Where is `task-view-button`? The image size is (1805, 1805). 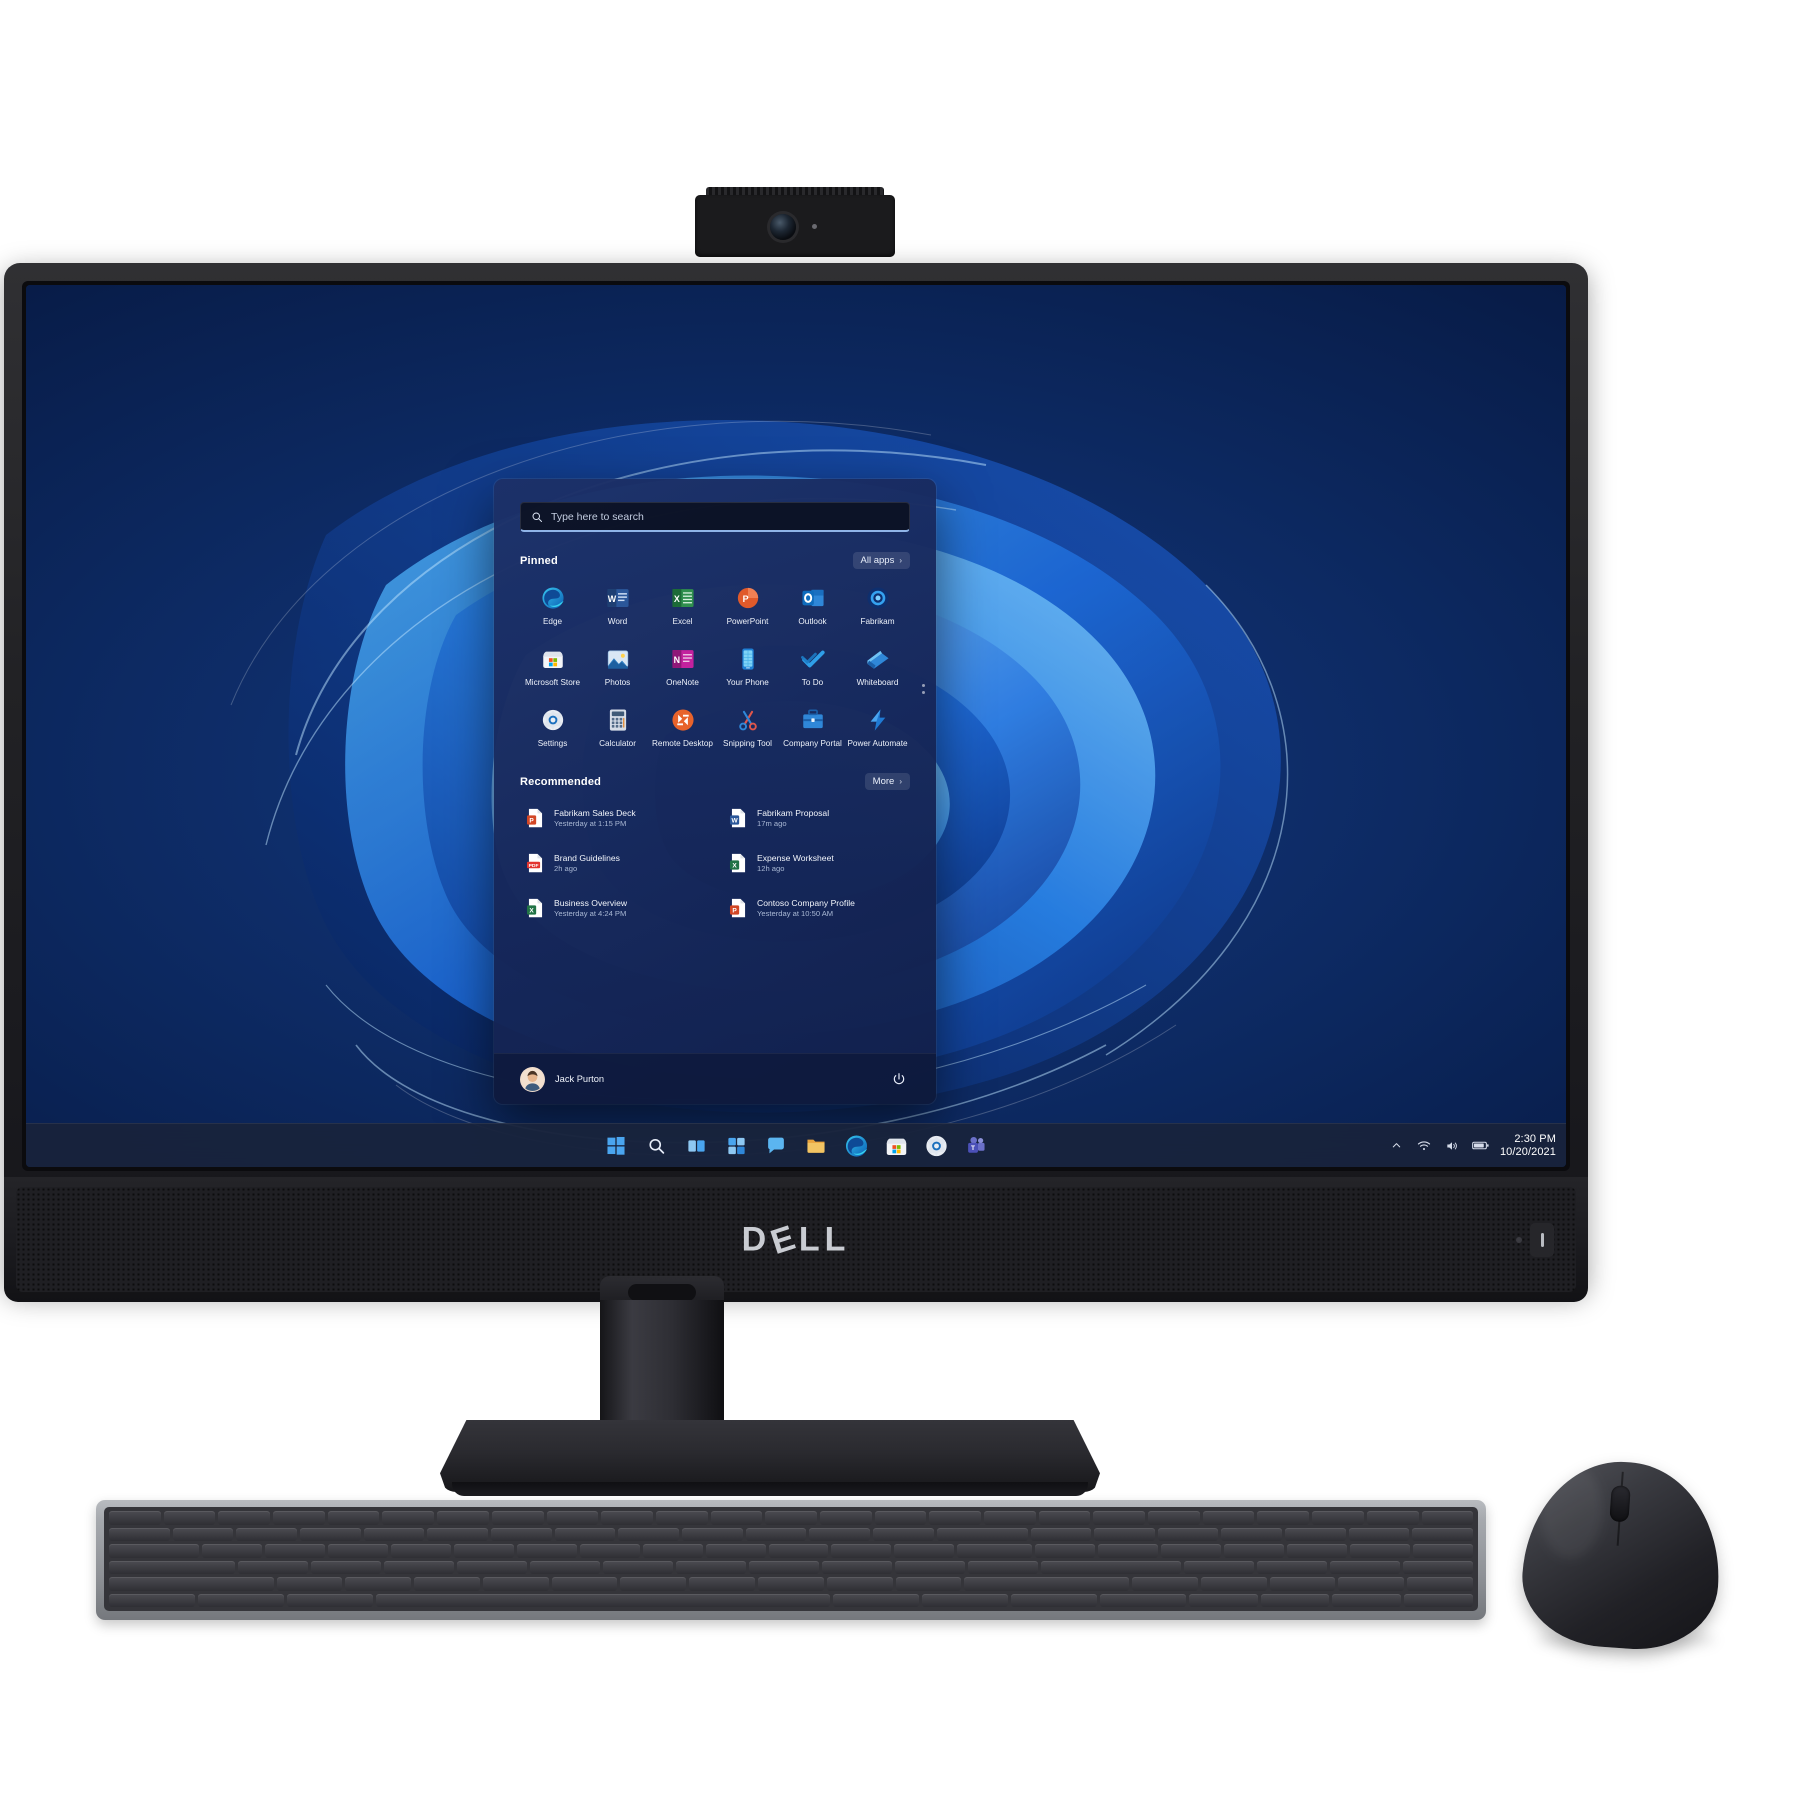 task-view-button is located at coordinates (696, 1145).